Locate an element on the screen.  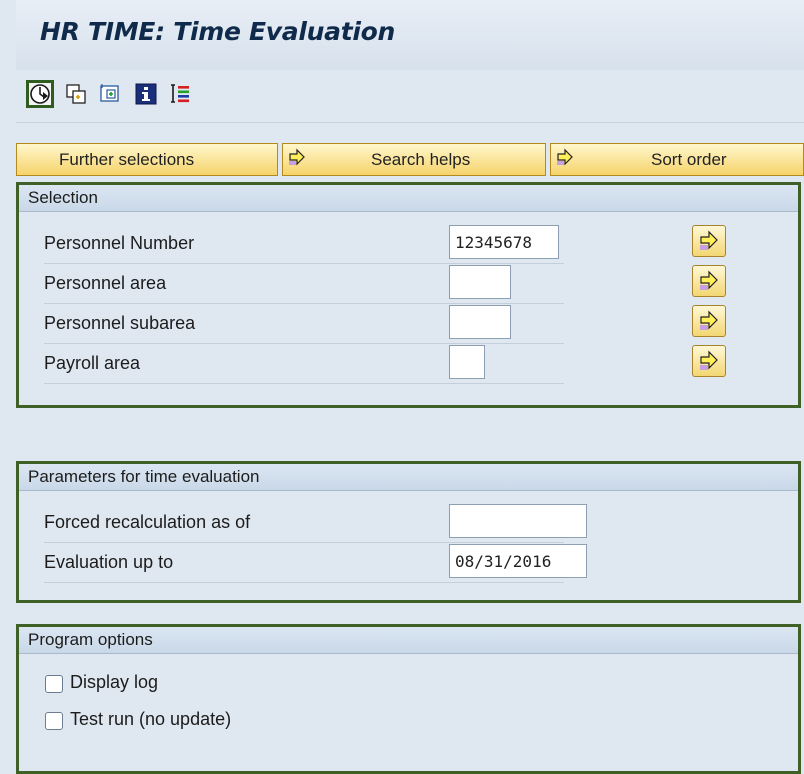
sort-order-button: Sort order is located at coordinates (677, 159).